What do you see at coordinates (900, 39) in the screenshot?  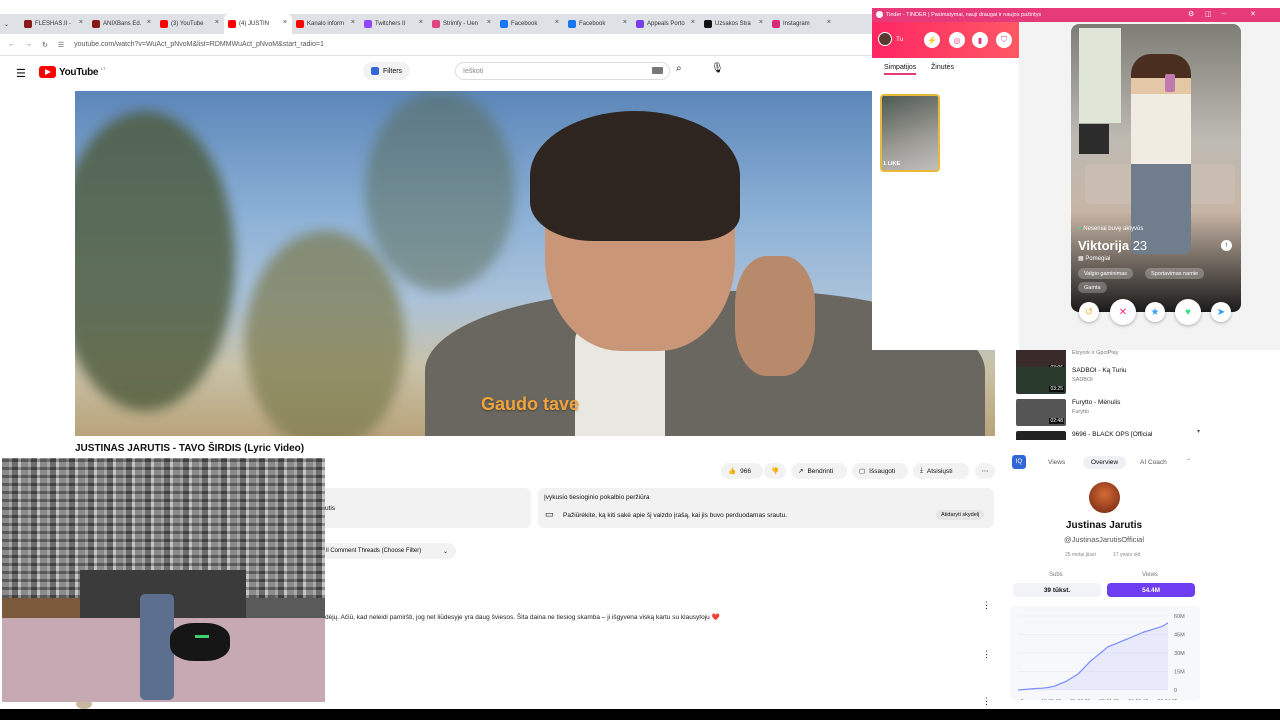 I see `my-name: Tu` at bounding box center [900, 39].